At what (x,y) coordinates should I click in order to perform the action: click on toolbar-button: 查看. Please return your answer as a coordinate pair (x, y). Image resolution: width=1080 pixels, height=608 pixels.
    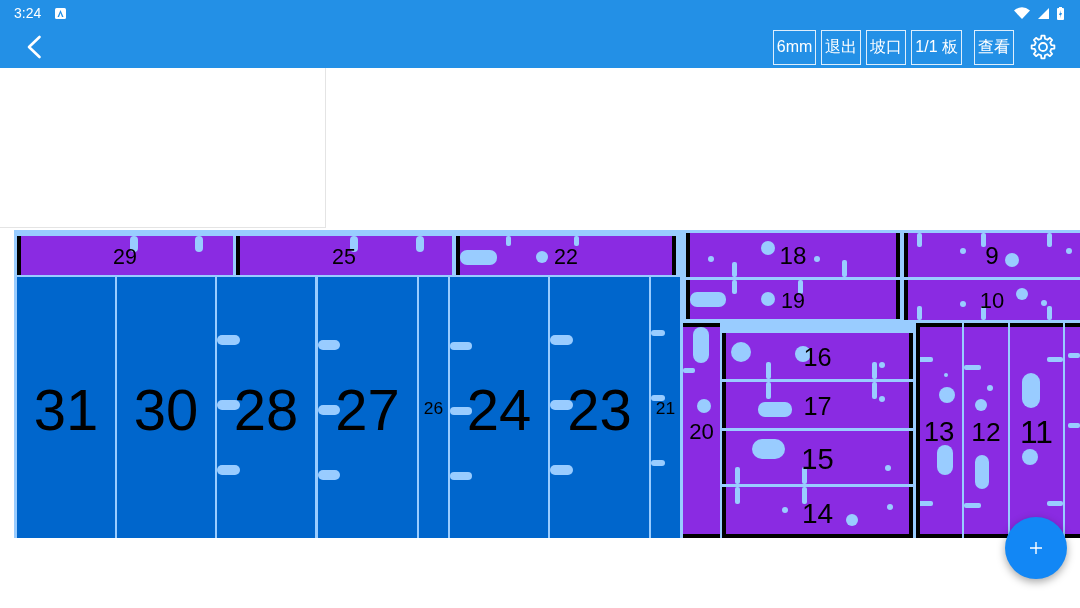
    Looking at the image, I should click on (994, 47).